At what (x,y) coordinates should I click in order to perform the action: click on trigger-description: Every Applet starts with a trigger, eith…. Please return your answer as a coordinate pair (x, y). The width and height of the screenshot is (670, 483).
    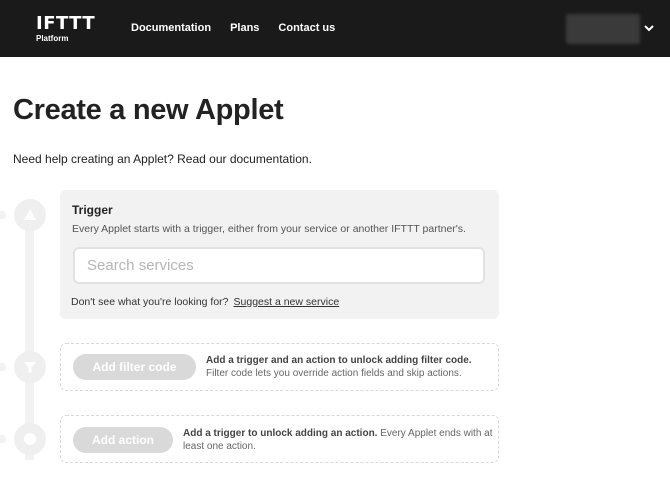
    Looking at the image, I should click on (269, 229).